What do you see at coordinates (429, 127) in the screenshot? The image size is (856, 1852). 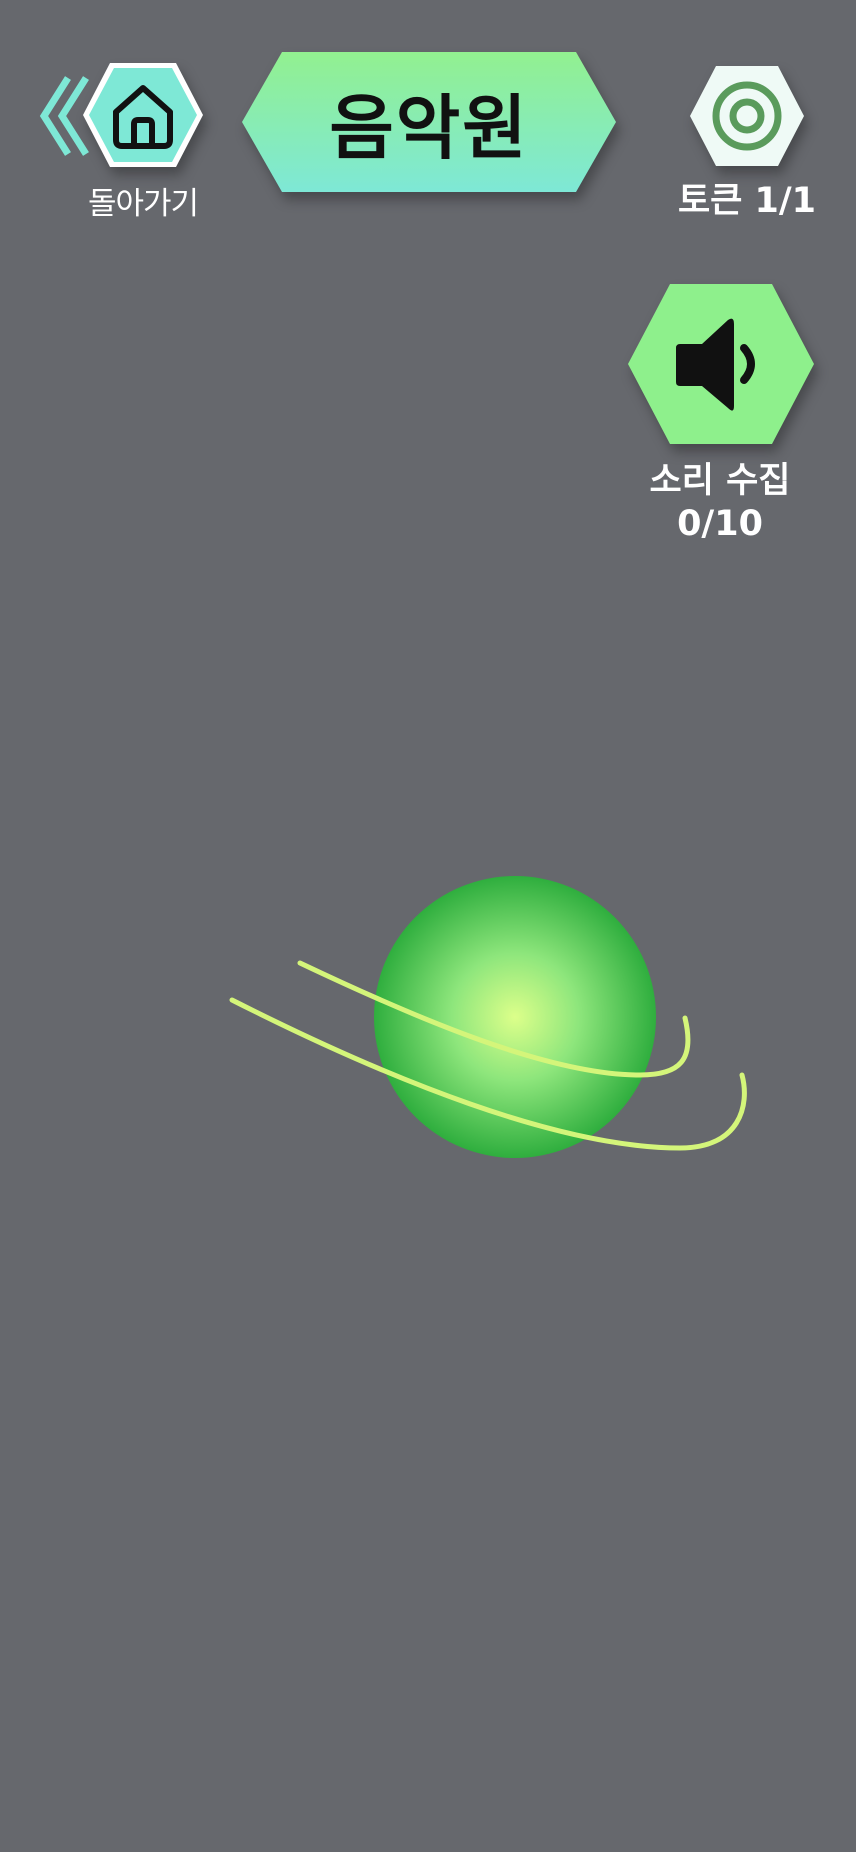 I see `page-title: 음악원` at bounding box center [429, 127].